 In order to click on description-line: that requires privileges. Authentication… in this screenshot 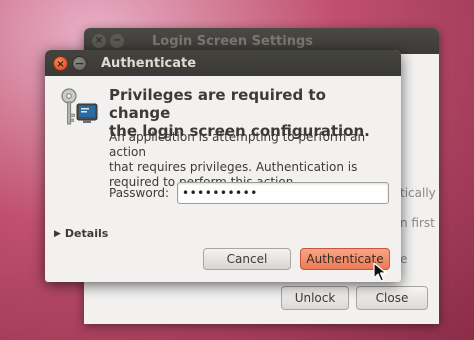, I will do `click(233, 167)`.